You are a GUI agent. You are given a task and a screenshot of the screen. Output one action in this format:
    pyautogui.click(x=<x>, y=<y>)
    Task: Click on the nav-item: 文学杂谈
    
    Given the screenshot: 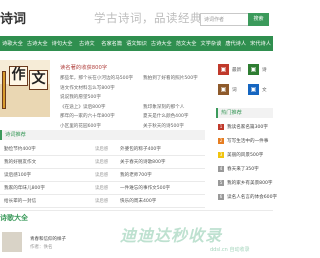 What is the action you would take?
    pyautogui.click(x=211, y=43)
    